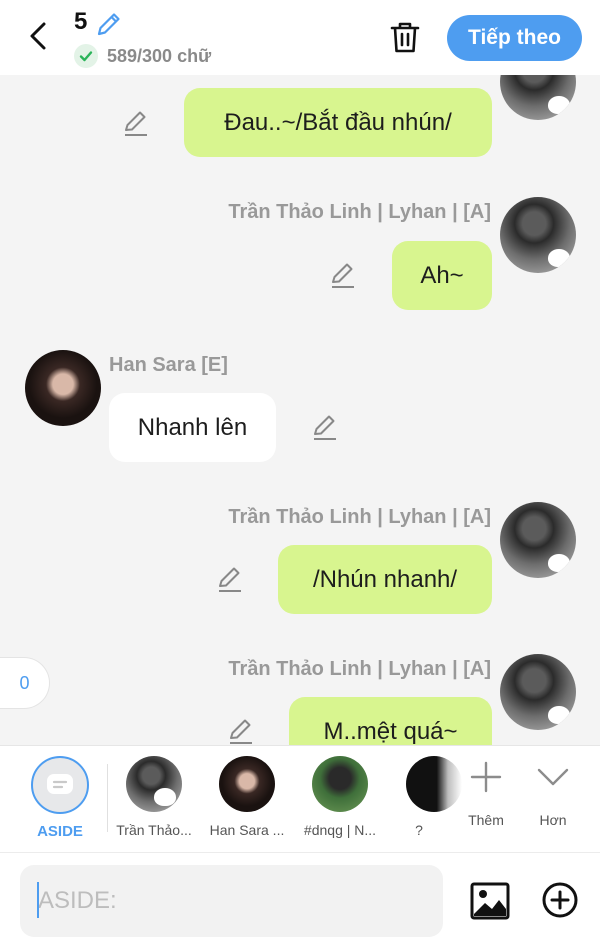  Describe the element at coordinates (60, 831) in the screenshot. I see `aside-label: ASIDE` at that location.